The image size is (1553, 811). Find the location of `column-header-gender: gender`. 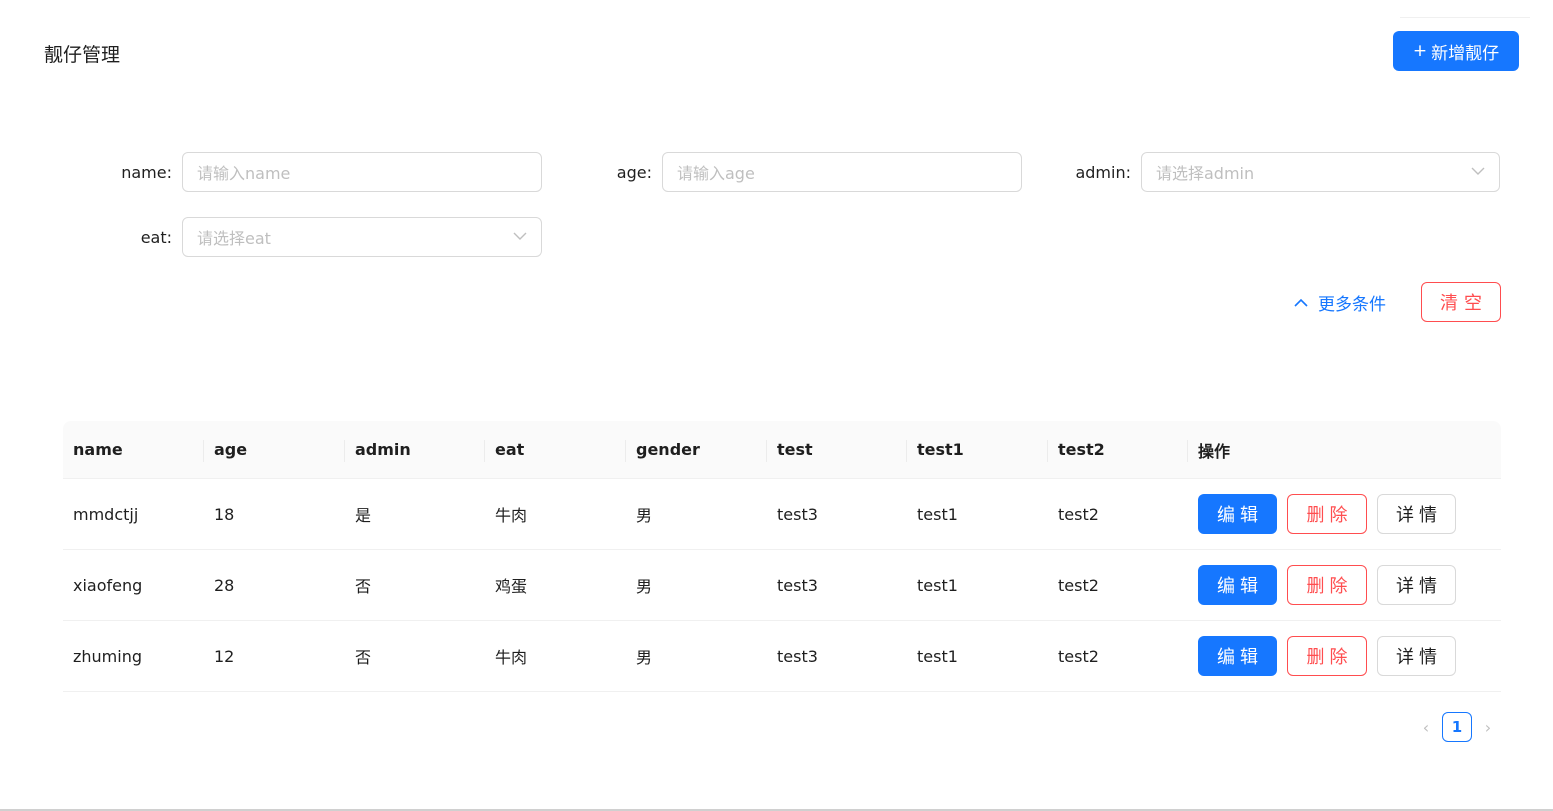

column-header-gender: gender is located at coordinates (696, 450).